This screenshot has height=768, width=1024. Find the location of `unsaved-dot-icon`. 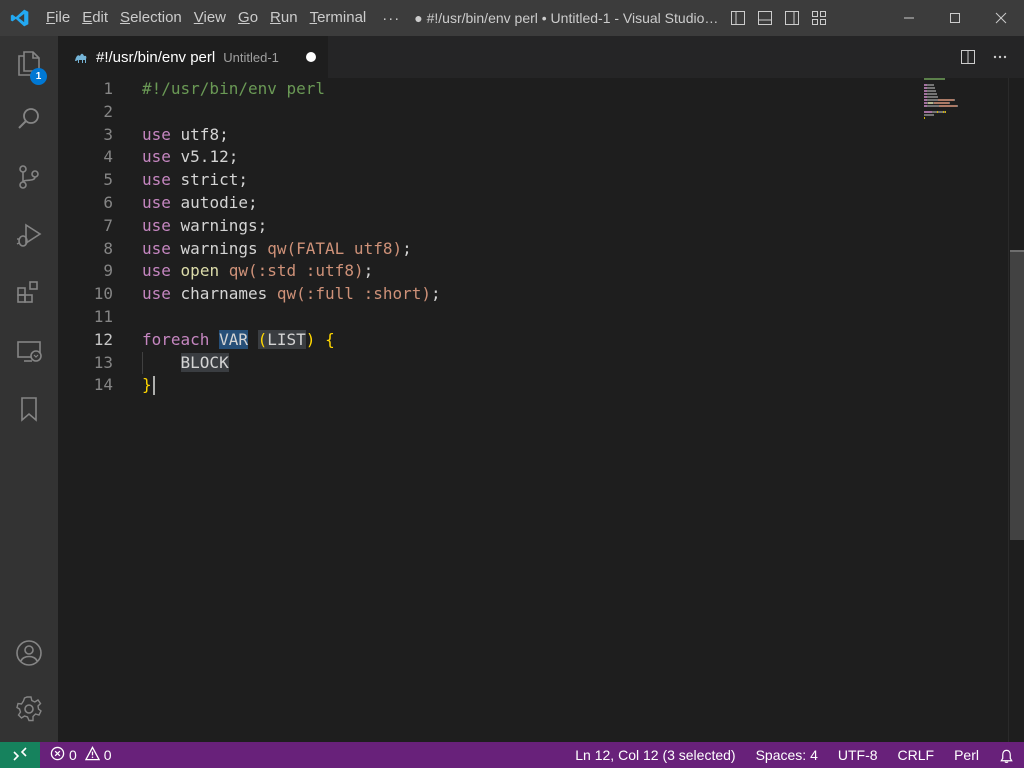

unsaved-dot-icon is located at coordinates (311, 57).